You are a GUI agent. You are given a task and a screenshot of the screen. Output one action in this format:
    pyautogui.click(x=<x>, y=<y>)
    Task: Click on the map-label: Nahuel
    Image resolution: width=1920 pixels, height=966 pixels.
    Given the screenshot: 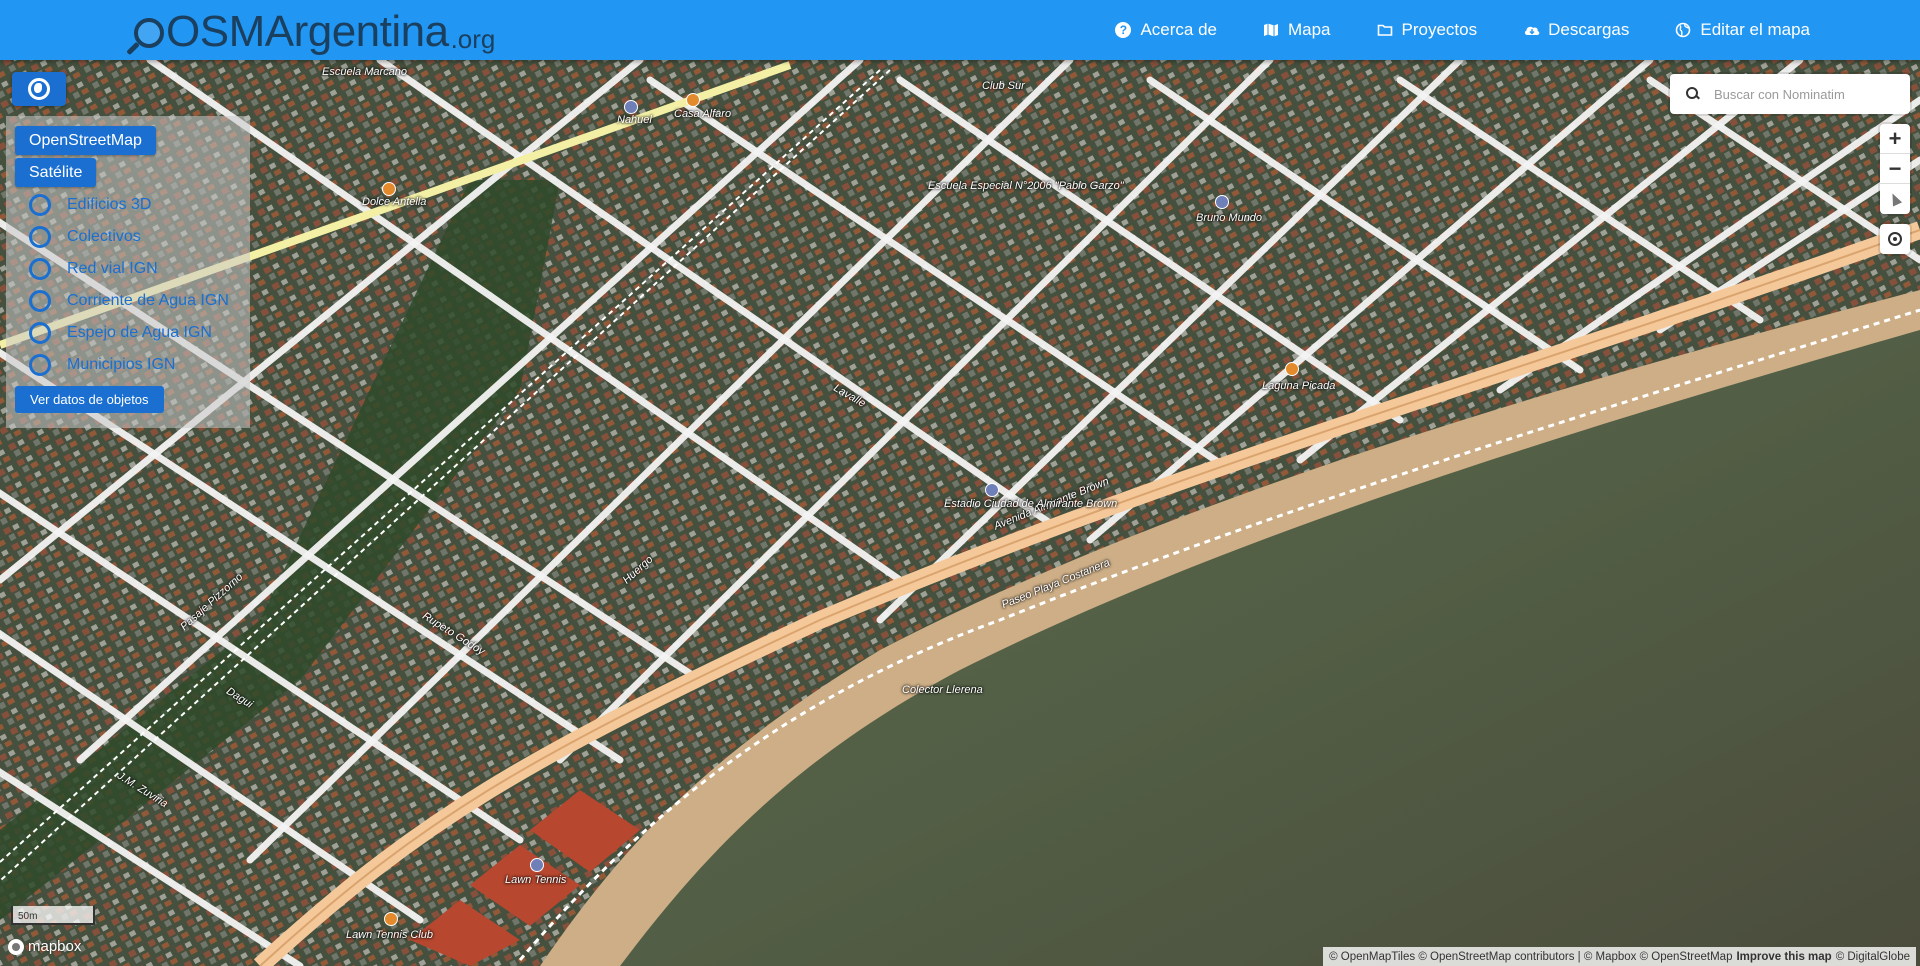 What is the action you would take?
    pyautogui.click(x=634, y=120)
    